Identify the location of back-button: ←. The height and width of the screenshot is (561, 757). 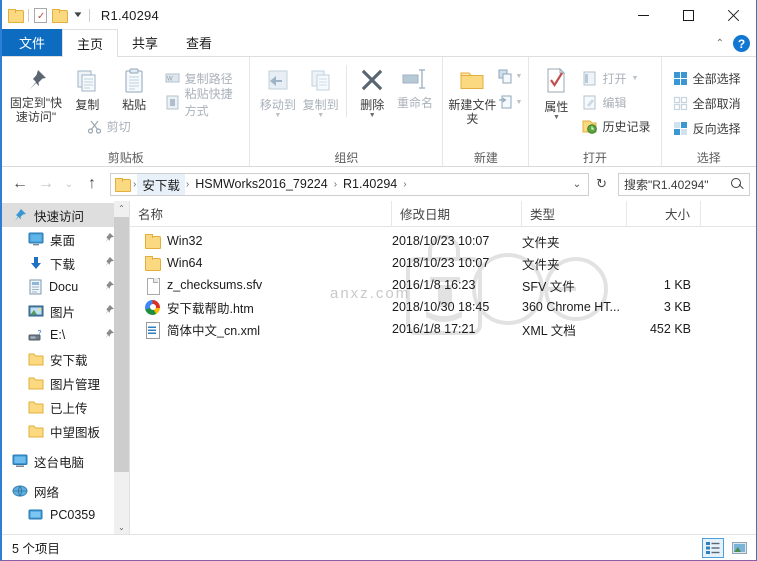
(20, 184).